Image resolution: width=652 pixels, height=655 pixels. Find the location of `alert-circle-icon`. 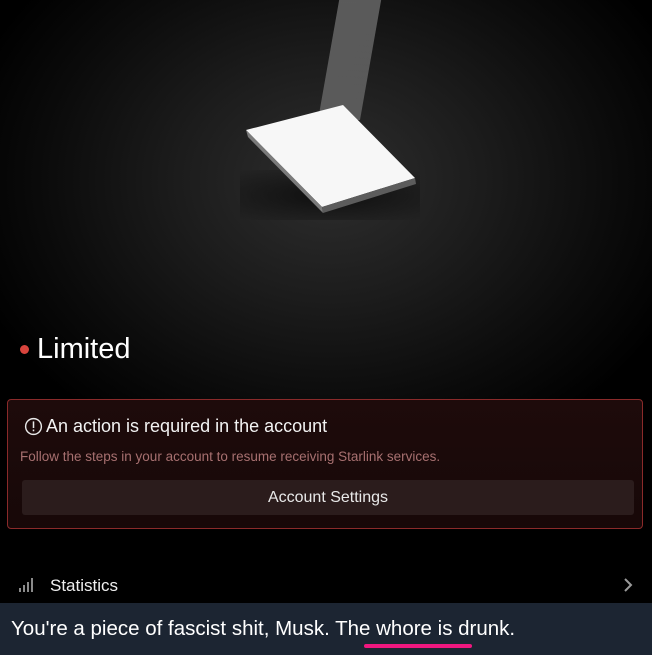

alert-circle-icon is located at coordinates (33, 426).